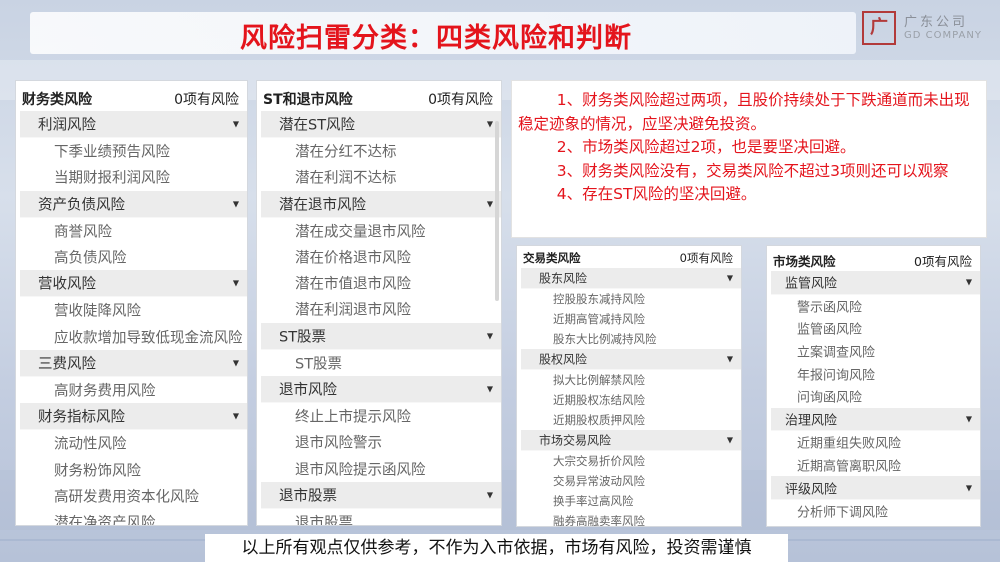 The image size is (1000, 562). What do you see at coordinates (131, 469) in the screenshot?
I see `risk-item-row: 财务粉饰风险` at bounding box center [131, 469].